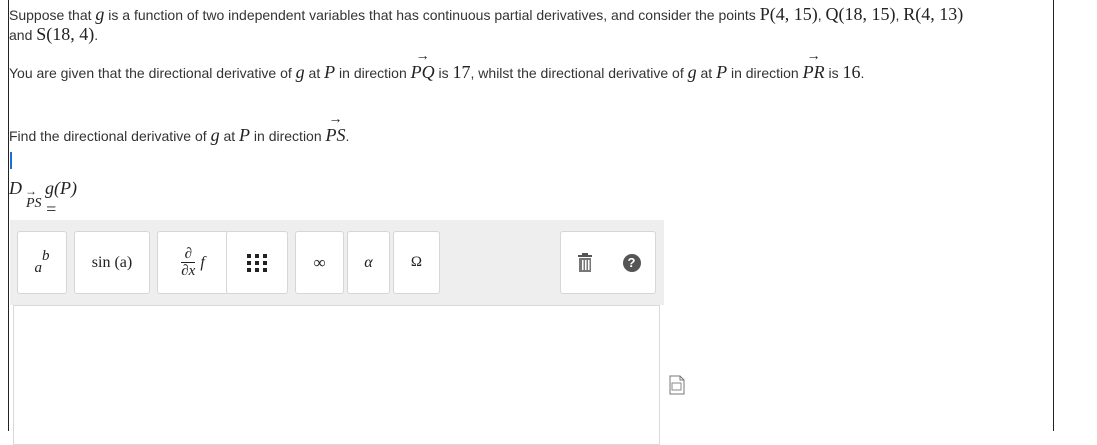 This screenshot has height=445, width=1097. I want to click on derivative-button: ∂ ∂x f, so click(193, 262).